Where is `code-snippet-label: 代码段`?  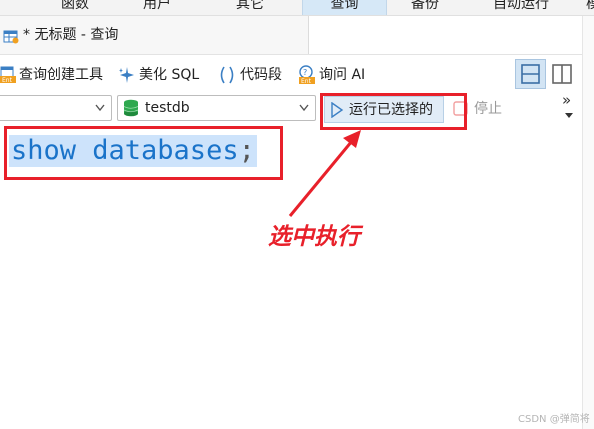
code-snippet-label: 代码段 is located at coordinates (261, 75).